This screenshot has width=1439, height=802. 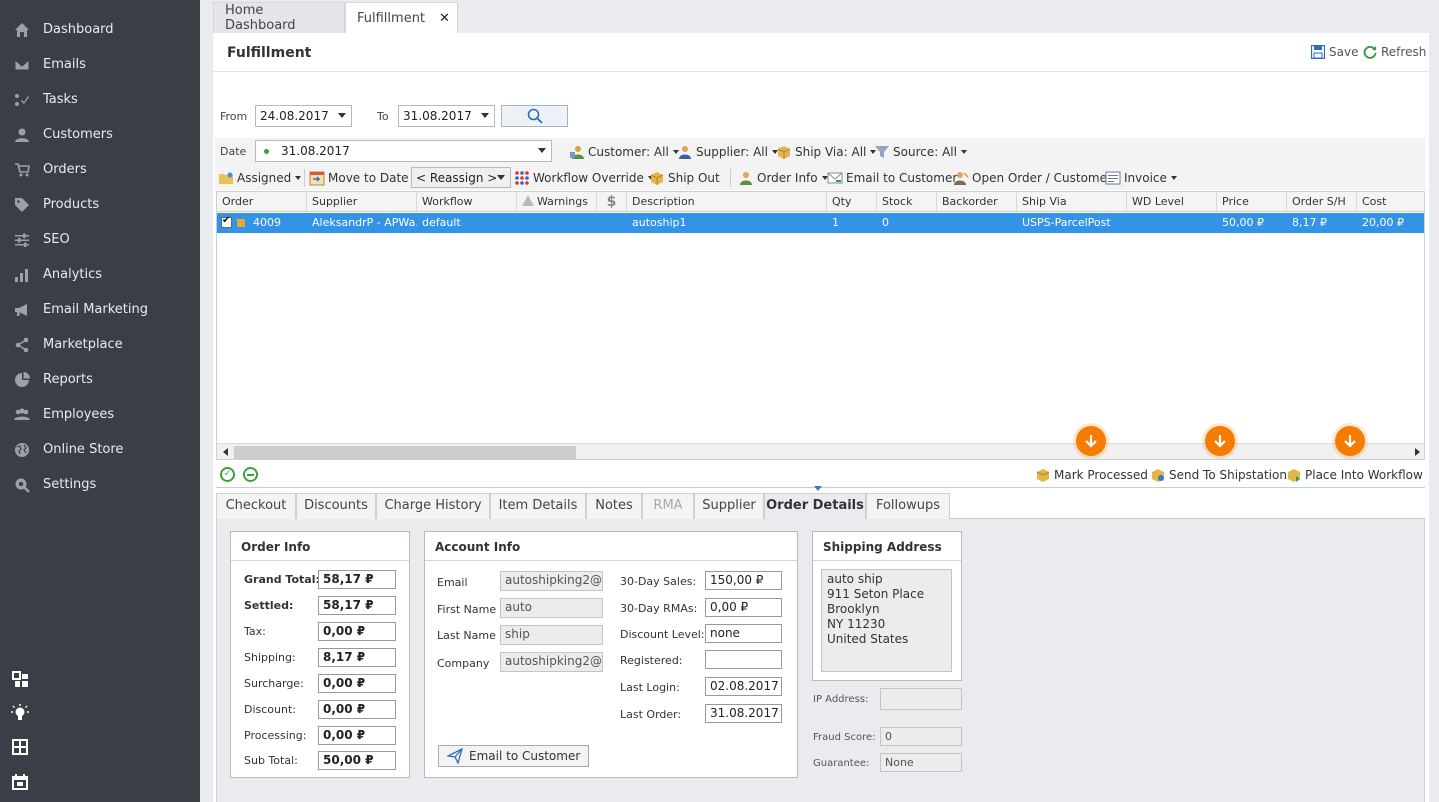 What do you see at coordinates (100, 134) in the screenshot?
I see `nav-customers: Customers` at bounding box center [100, 134].